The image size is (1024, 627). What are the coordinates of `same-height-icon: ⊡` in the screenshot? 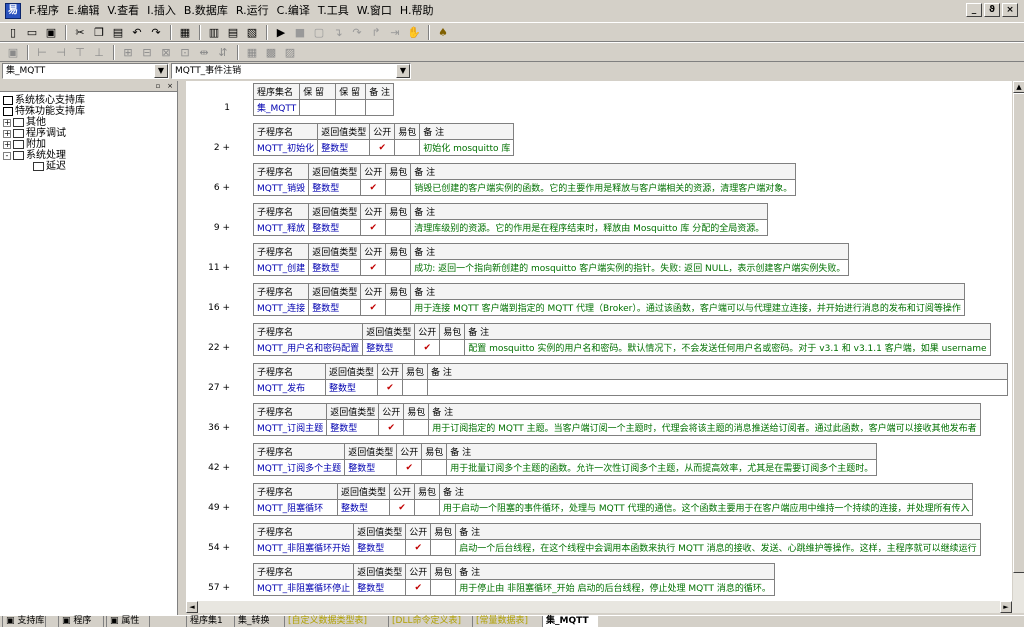 It's located at (185, 52).